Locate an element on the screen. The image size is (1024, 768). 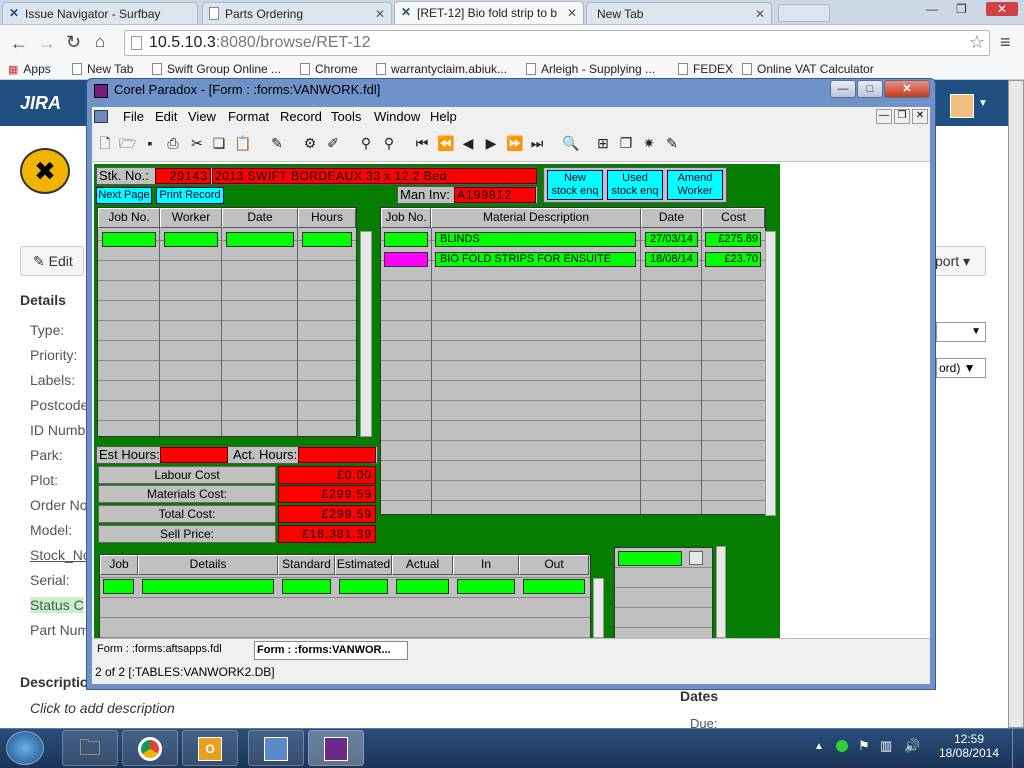
restore-icon: ❐ is located at coordinates (961, 9).